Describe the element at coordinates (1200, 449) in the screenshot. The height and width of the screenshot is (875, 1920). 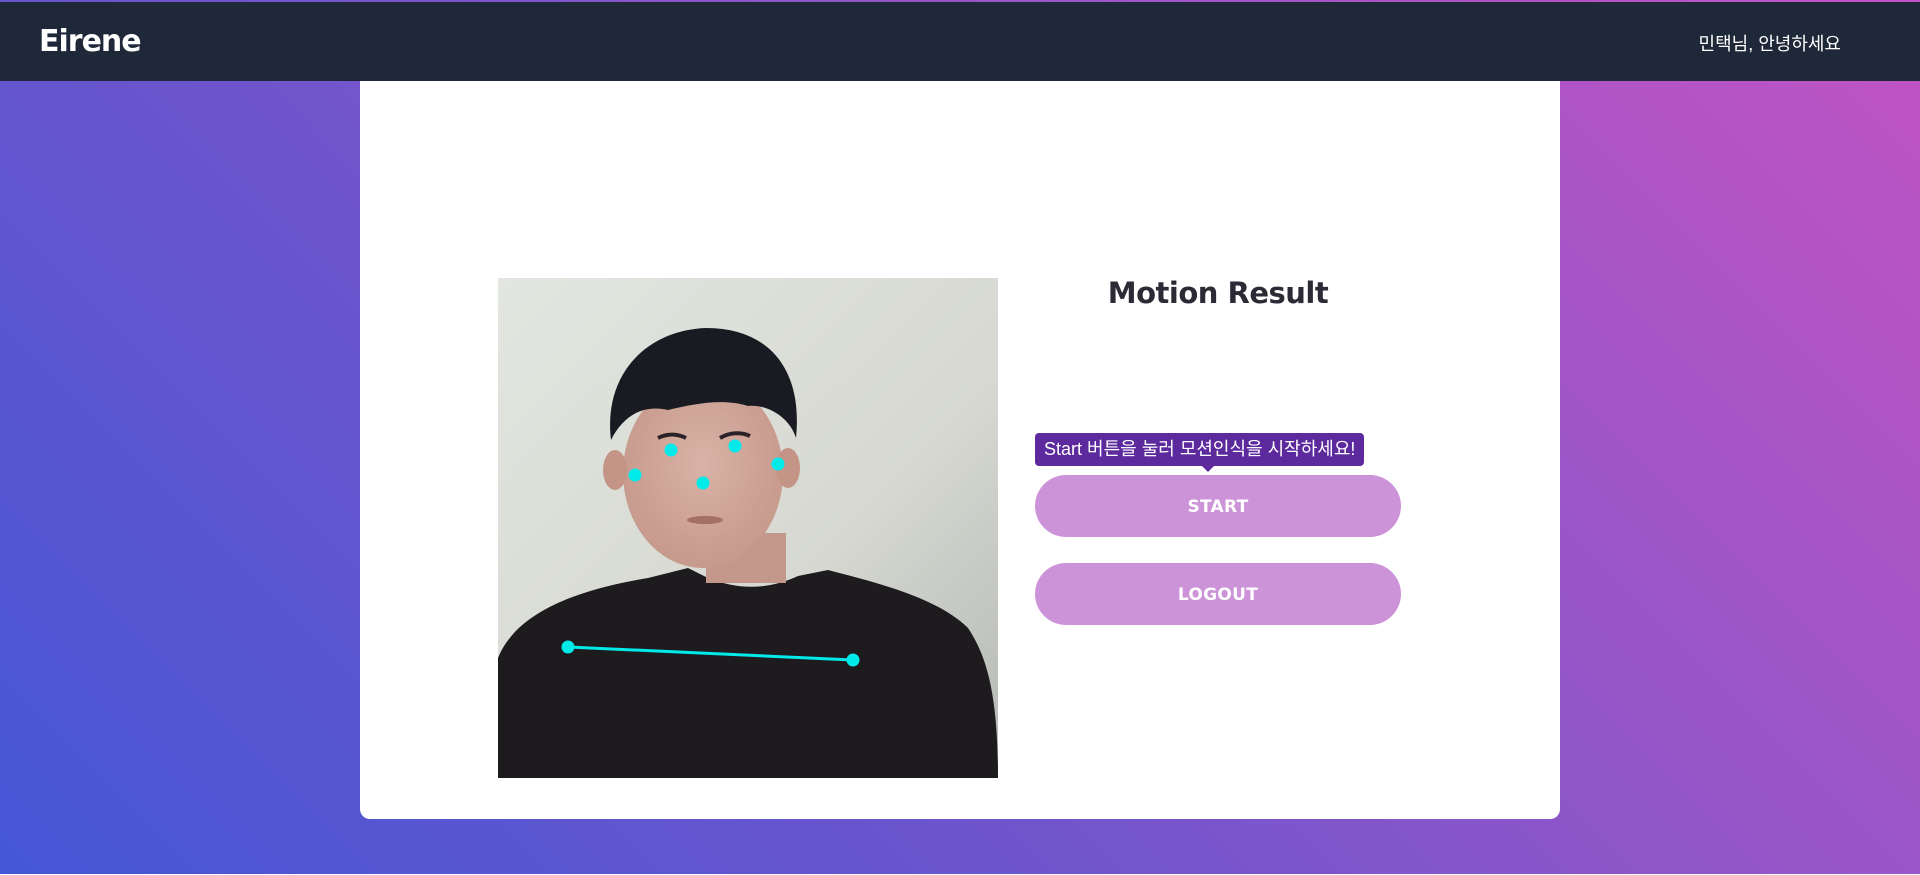
I see `start-tooltip: Start 버튼을 눌러 모션인식을 시작하세요!` at that location.